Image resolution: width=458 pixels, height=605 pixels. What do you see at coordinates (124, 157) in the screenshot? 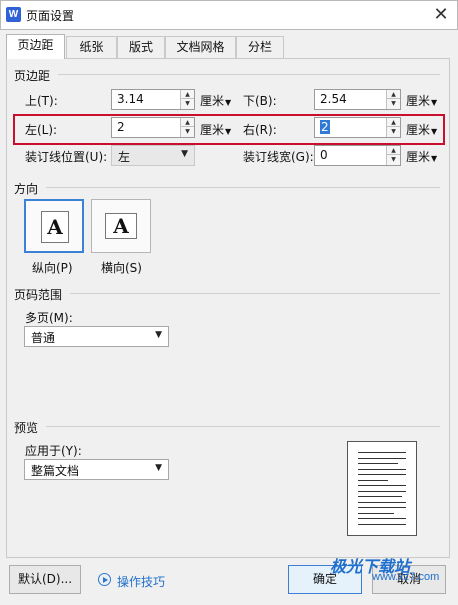
I see `gutter-position-value: 左` at bounding box center [124, 157].